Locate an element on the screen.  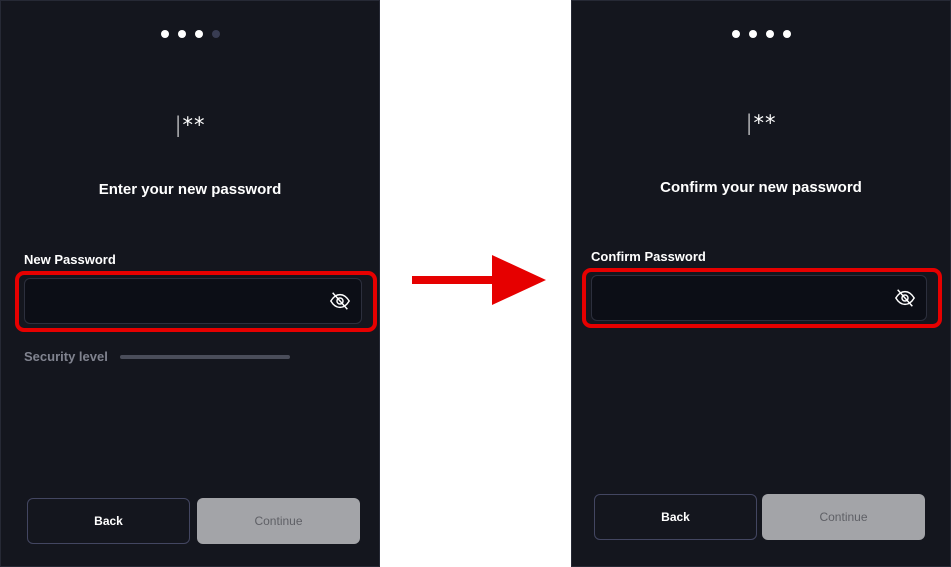
new-password-field is located at coordinates (193, 301).